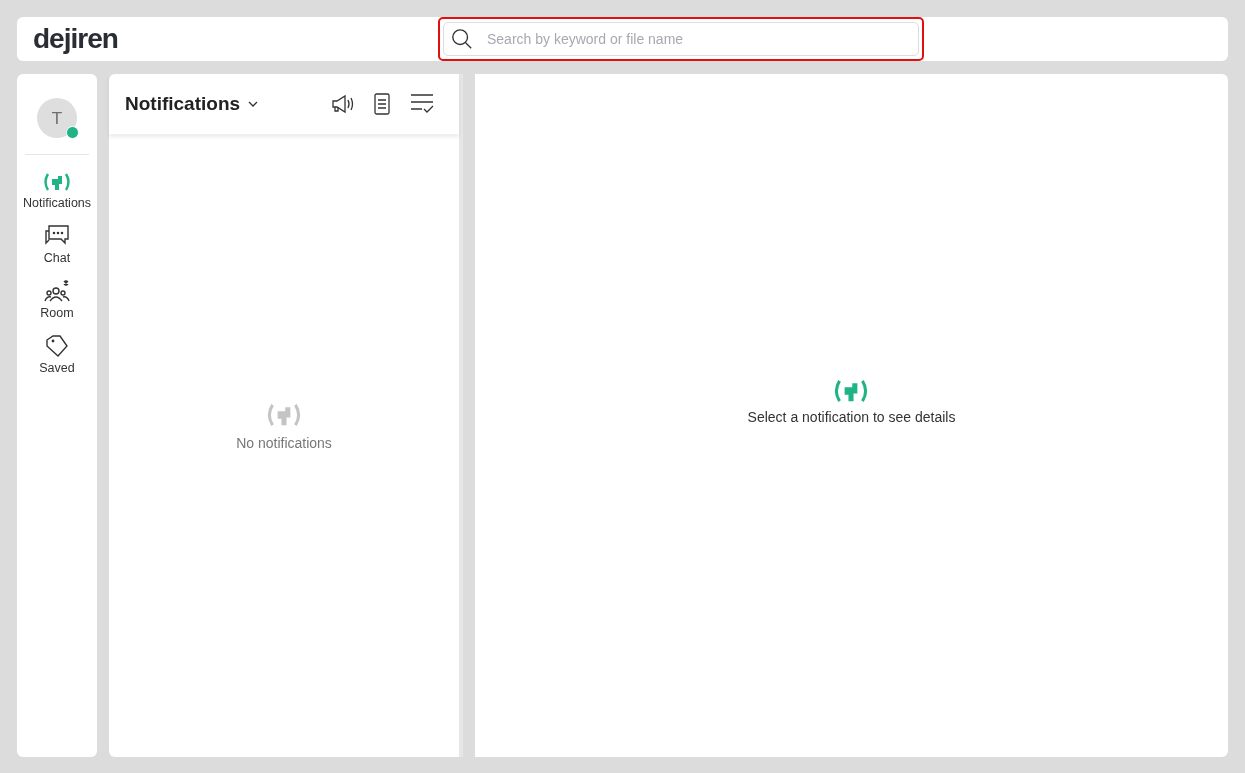 The height and width of the screenshot is (773, 1245). I want to click on empty-list-message: No notifications, so click(284, 442).